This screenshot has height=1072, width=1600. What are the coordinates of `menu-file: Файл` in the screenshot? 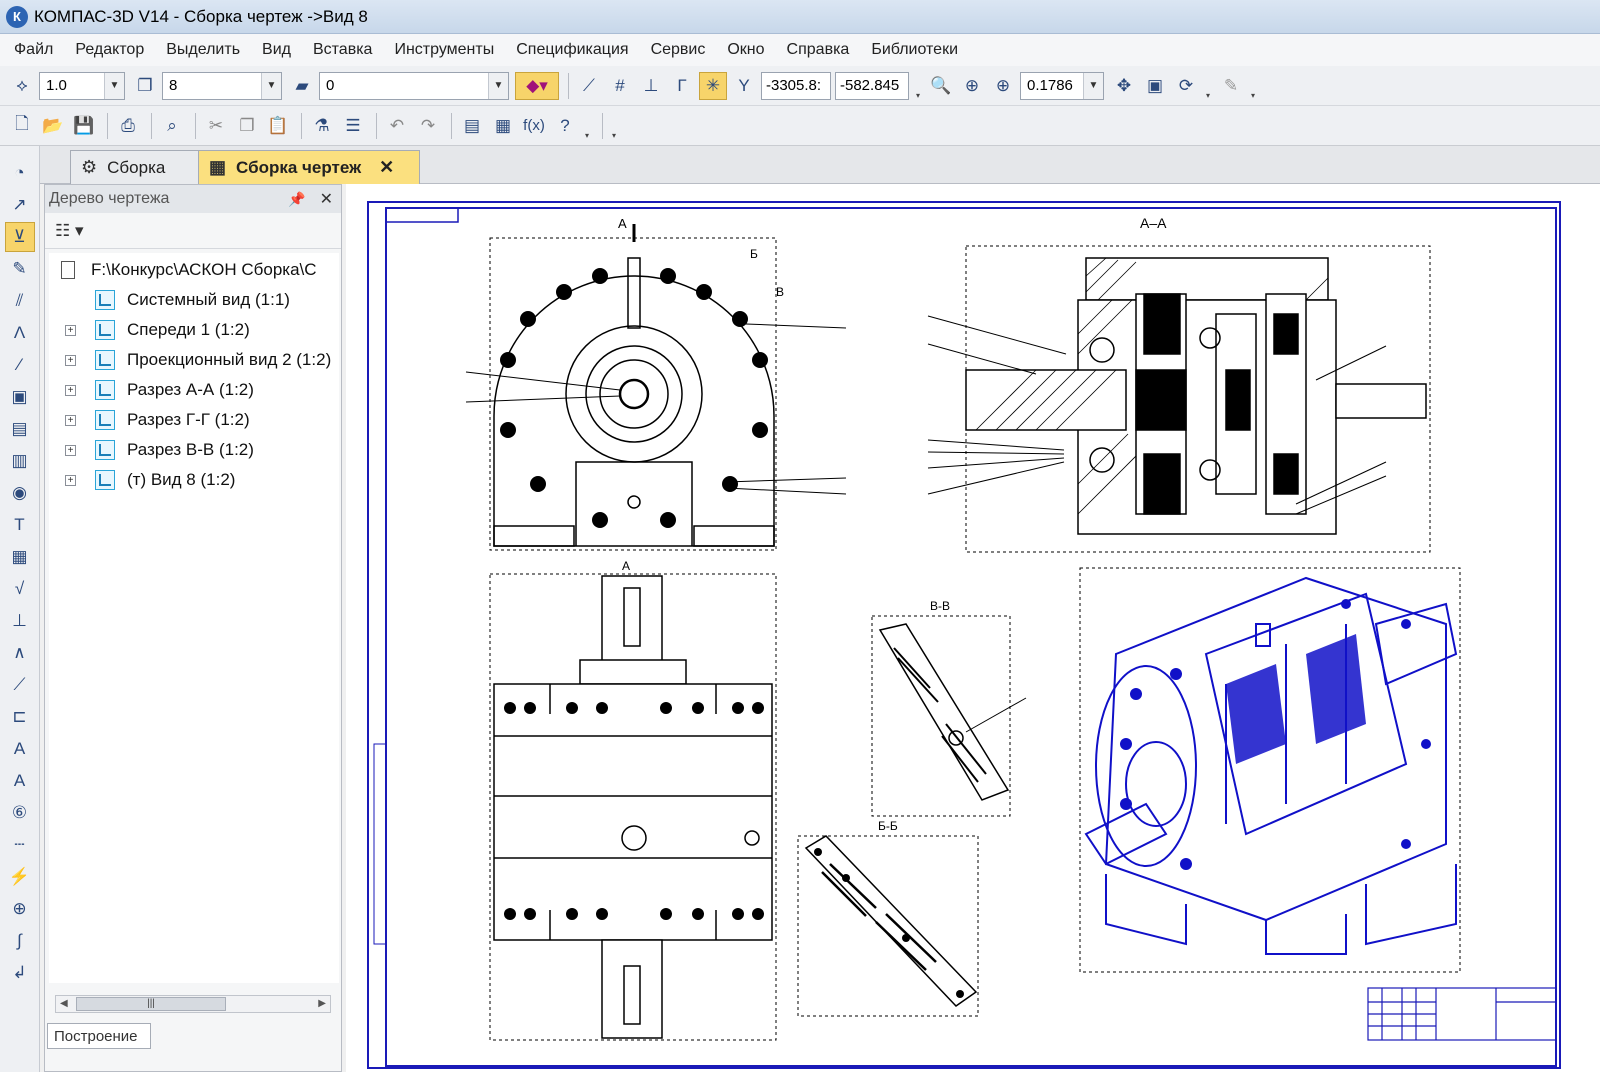 It's located at (33, 50).